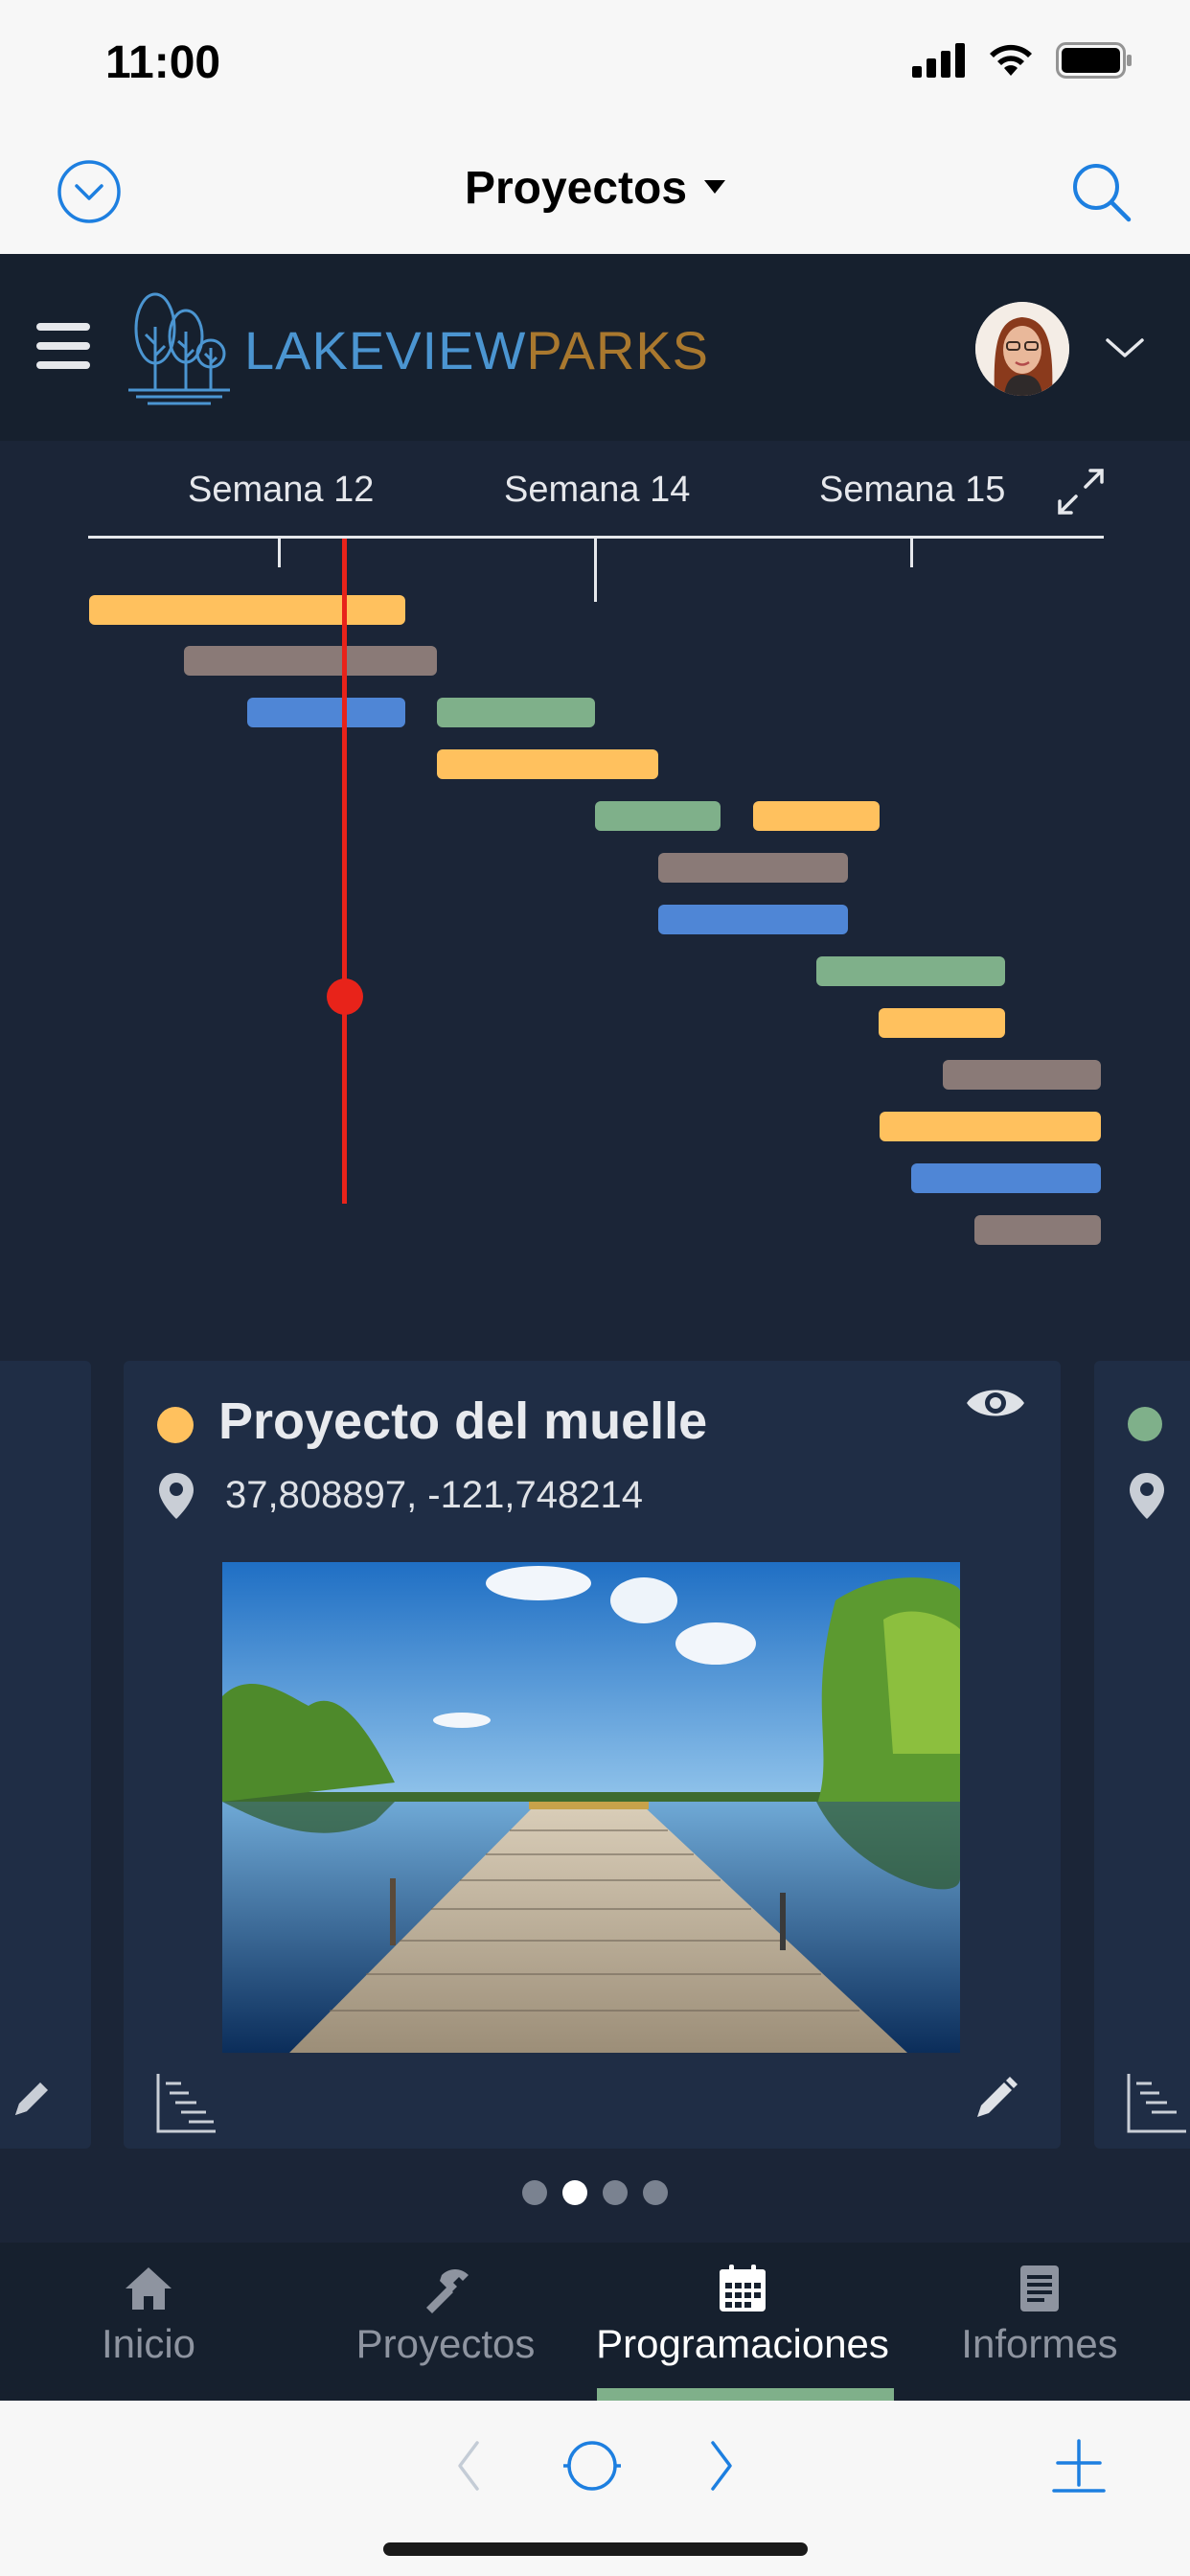 The height and width of the screenshot is (2576, 1190). I want to click on tab-informes: Informes, so click(1039, 2321).